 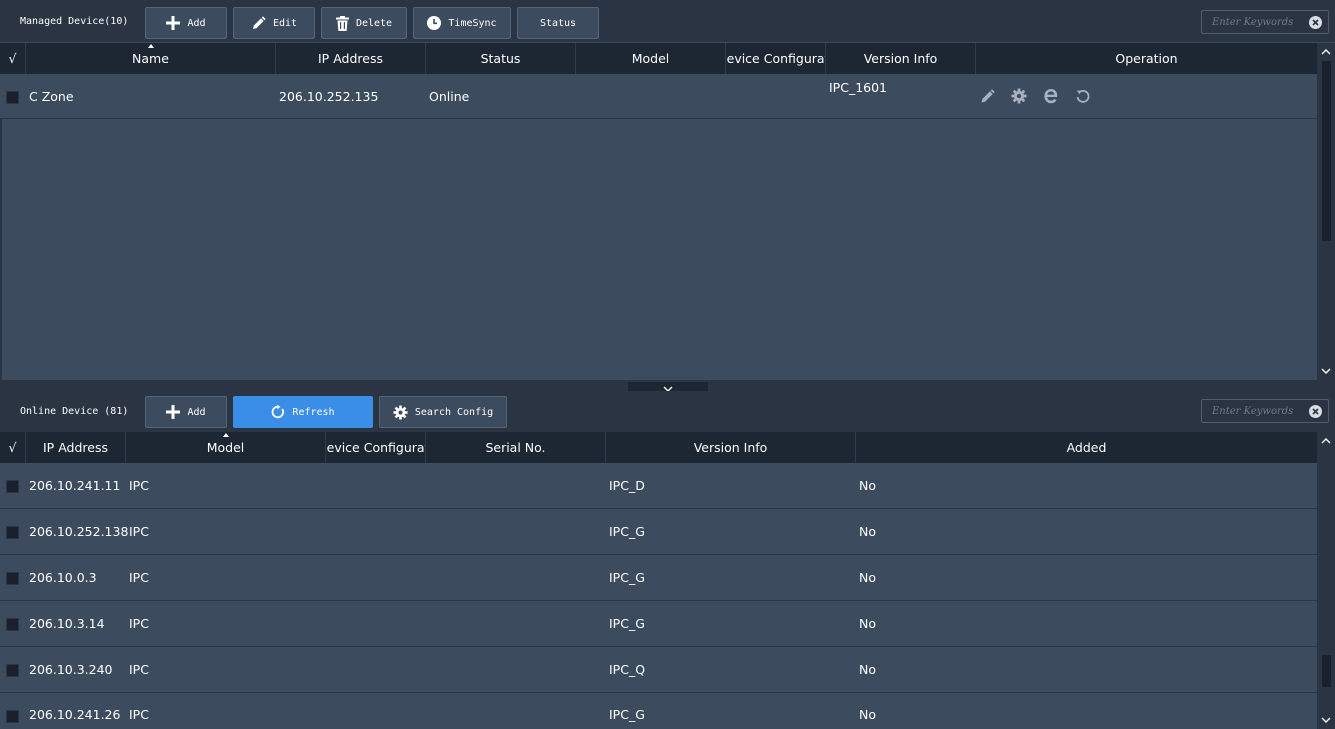 What do you see at coordinates (858, 87) in the screenshot?
I see `device-version: IPC_1601` at bounding box center [858, 87].